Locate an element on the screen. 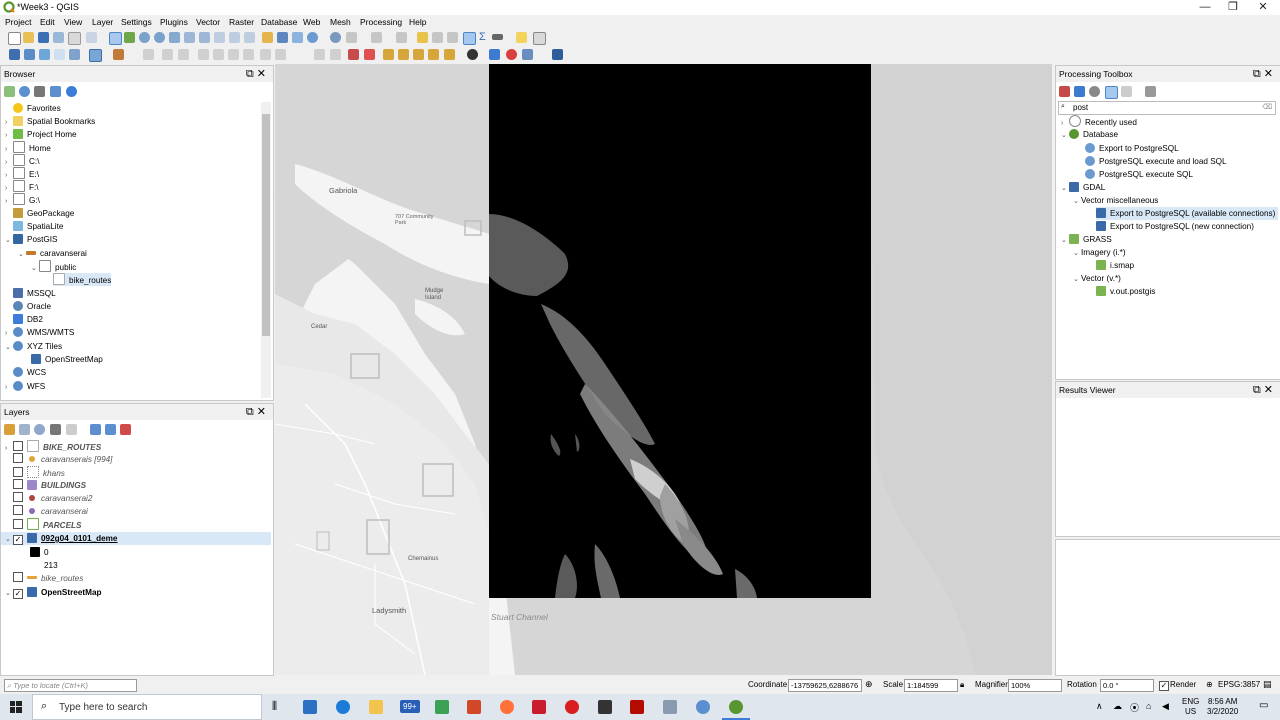  processing-toolbox-icon is located at coordinates (469, 38).